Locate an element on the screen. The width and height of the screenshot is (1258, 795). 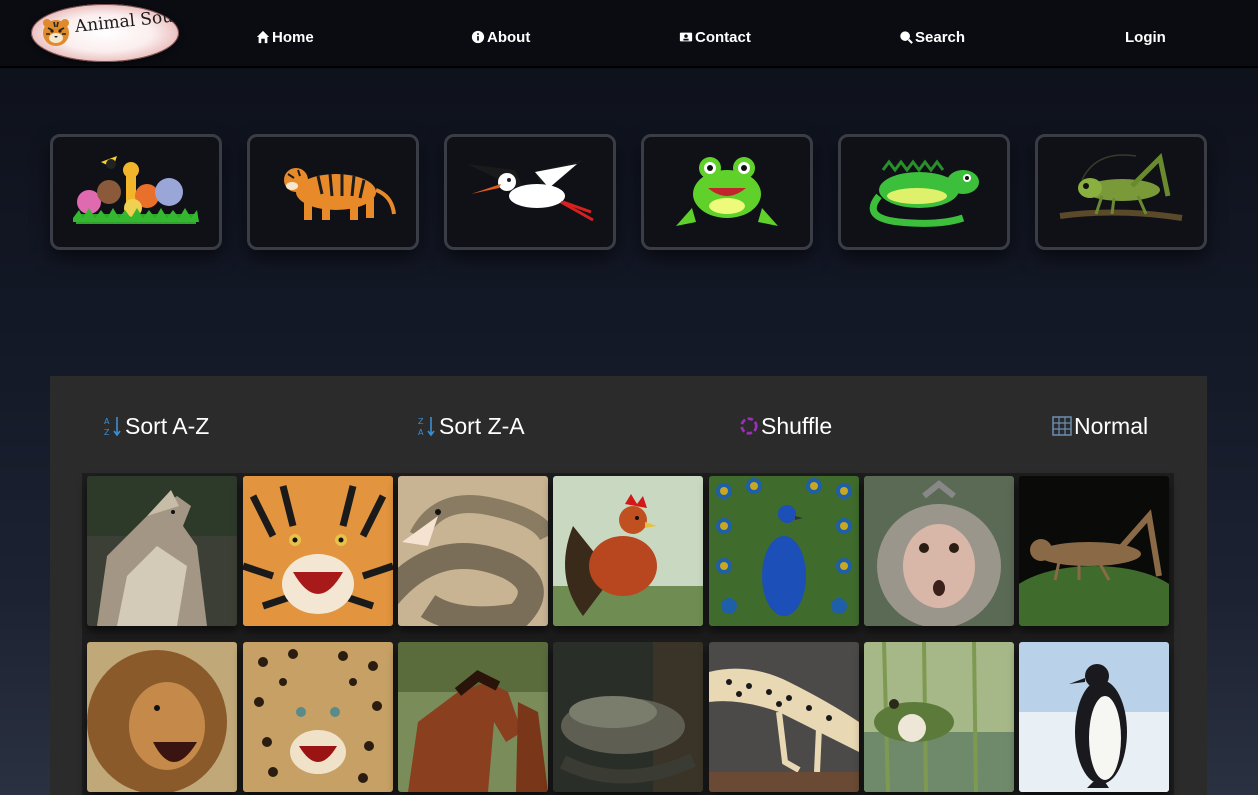
animal-card-penguin is located at coordinates (1094, 717).